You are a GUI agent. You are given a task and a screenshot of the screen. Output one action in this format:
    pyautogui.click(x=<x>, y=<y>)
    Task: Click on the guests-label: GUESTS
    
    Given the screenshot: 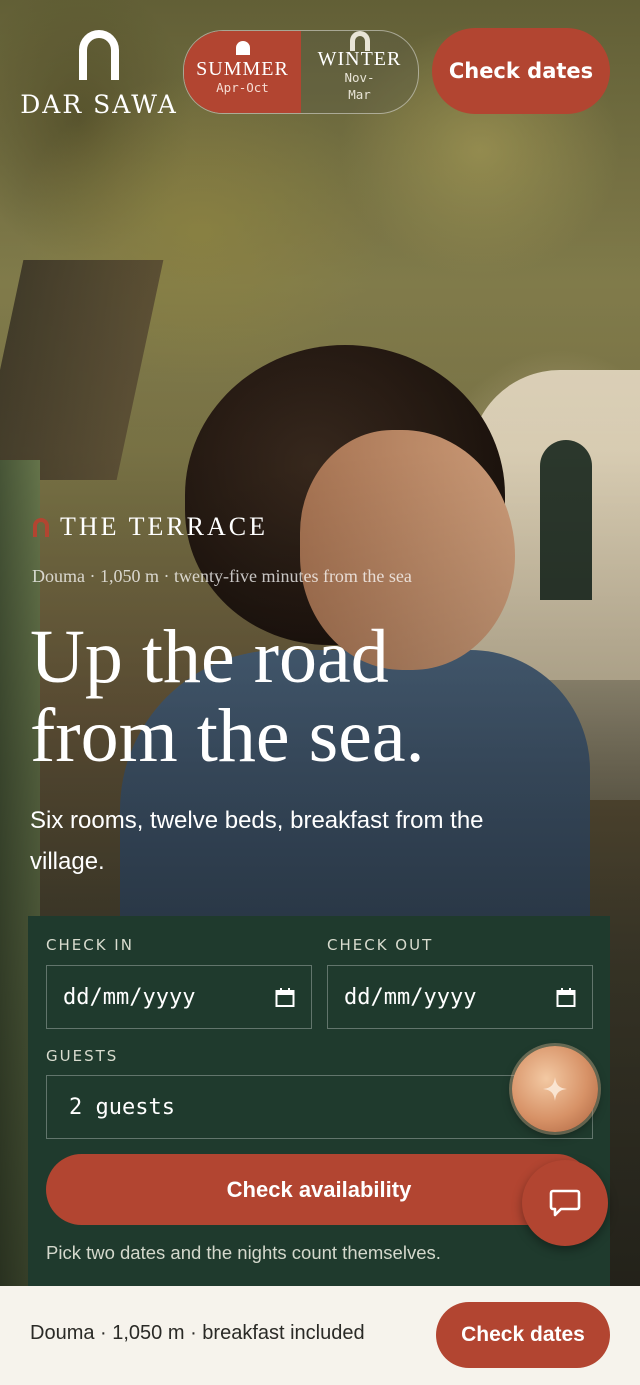 What is the action you would take?
    pyautogui.click(x=82, y=1056)
    